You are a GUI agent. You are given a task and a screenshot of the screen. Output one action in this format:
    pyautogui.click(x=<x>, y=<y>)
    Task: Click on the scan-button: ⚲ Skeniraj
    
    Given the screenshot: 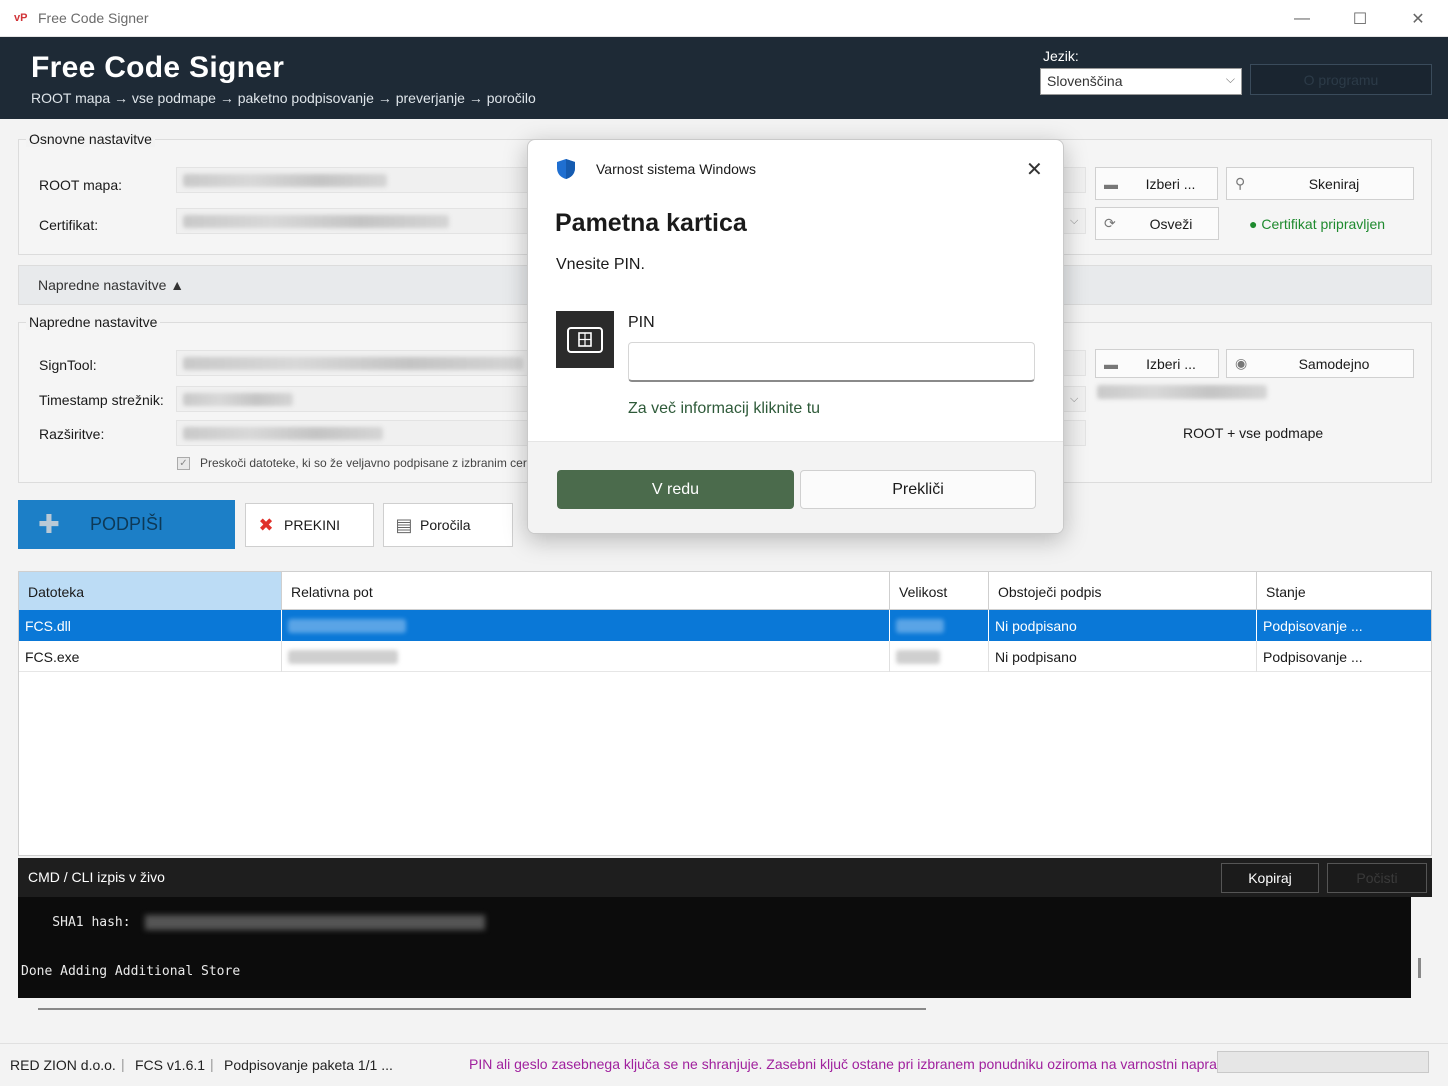 What is the action you would take?
    pyautogui.click(x=1320, y=183)
    